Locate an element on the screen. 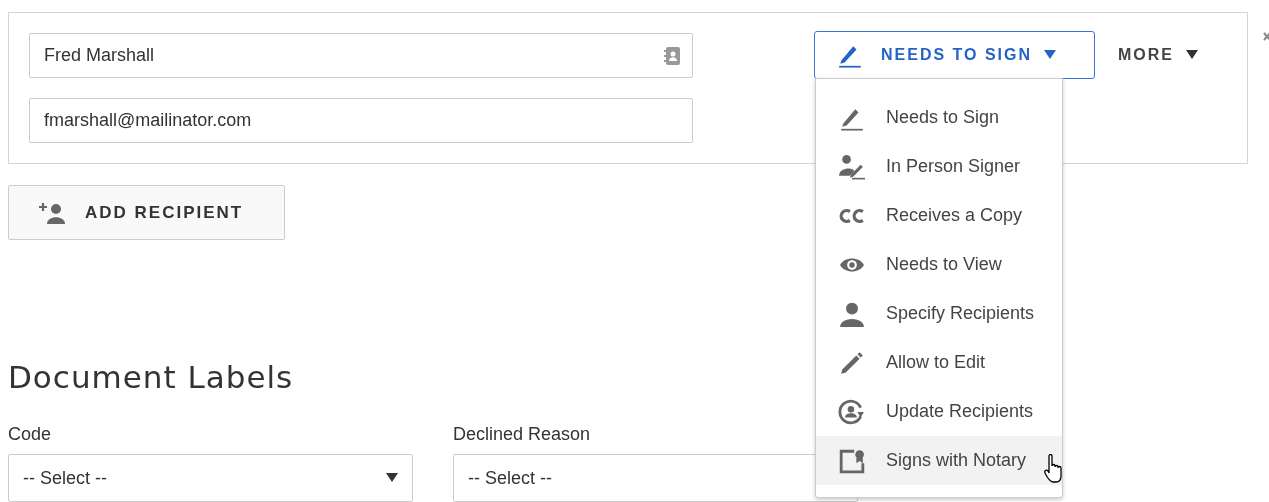 This screenshot has height=502, width=1269. menu-item: Signs with Notary is located at coordinates (939, 460).